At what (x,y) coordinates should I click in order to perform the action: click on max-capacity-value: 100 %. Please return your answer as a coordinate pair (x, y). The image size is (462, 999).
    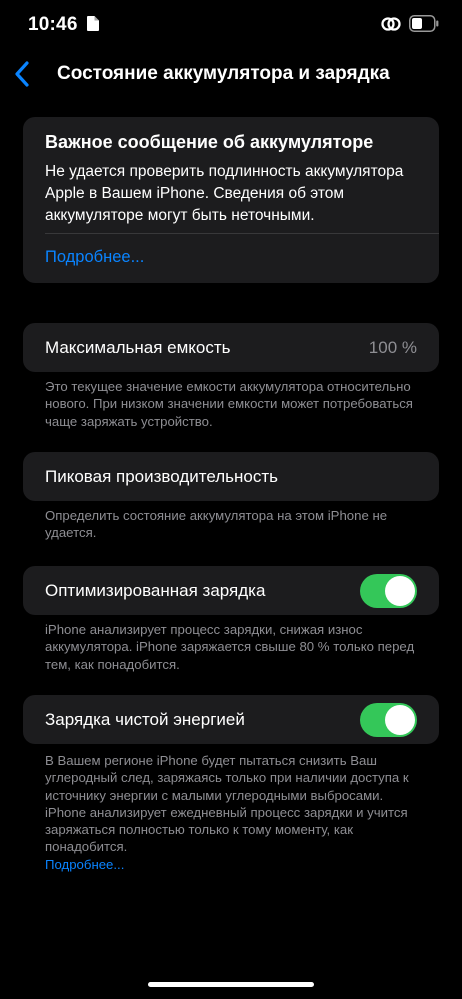
    Looking at the image, I should click on (392, 347).